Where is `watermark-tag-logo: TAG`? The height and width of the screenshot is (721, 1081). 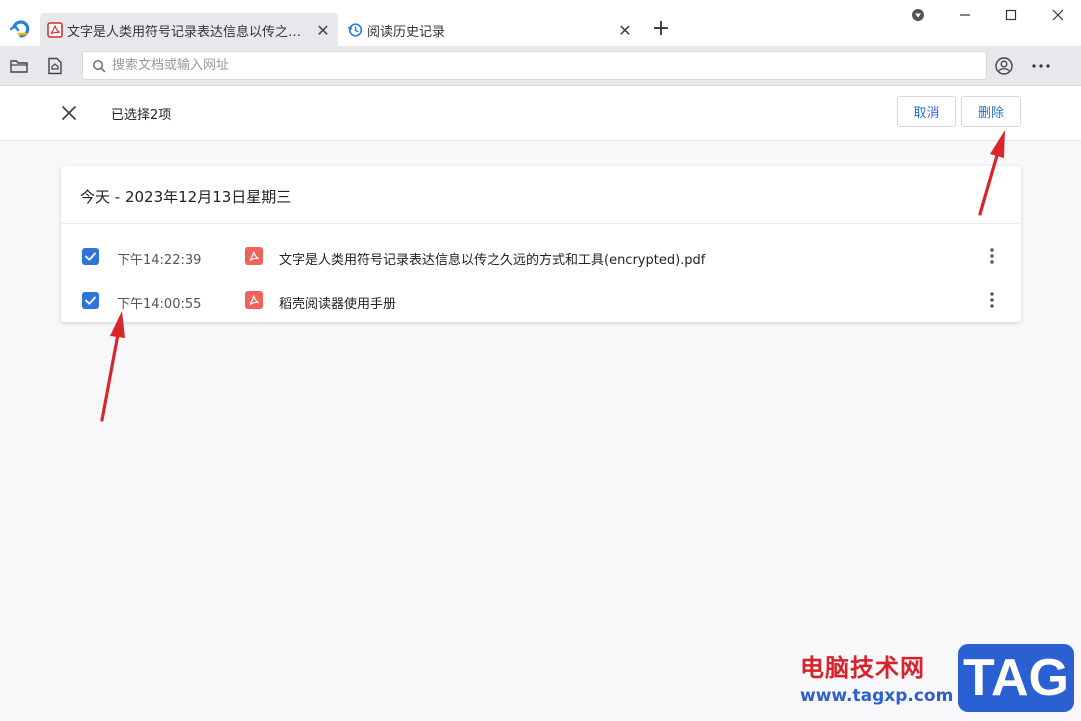
watermark-tag-logo: TAG is located at coordinates (1016, 678).